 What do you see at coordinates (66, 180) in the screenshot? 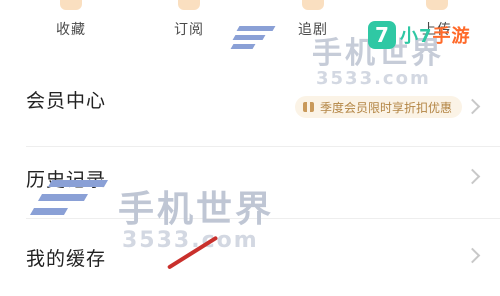
I see `menu-item-label: 历史记录` at bounding box center [66, 180].